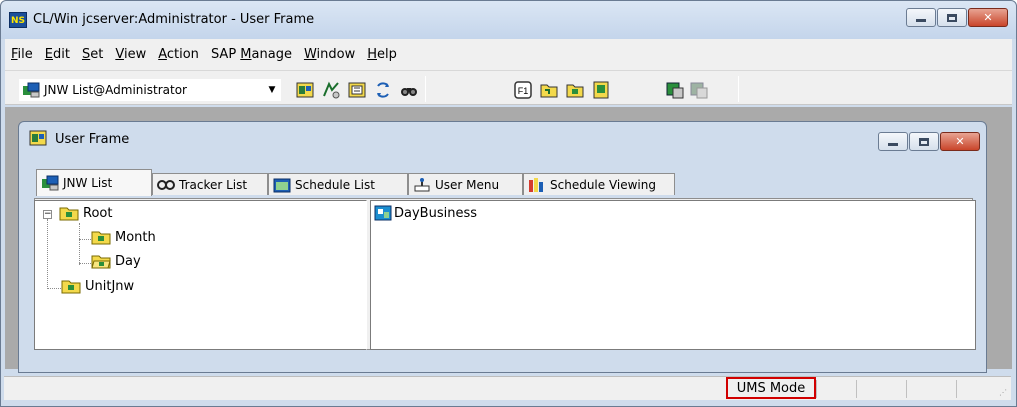 This screenshot has width=1017, height=407. What do you see at coordinates (135, 237) in the screenshot?
I see `tree-node-label: Month` at bounding box center [135, 237].